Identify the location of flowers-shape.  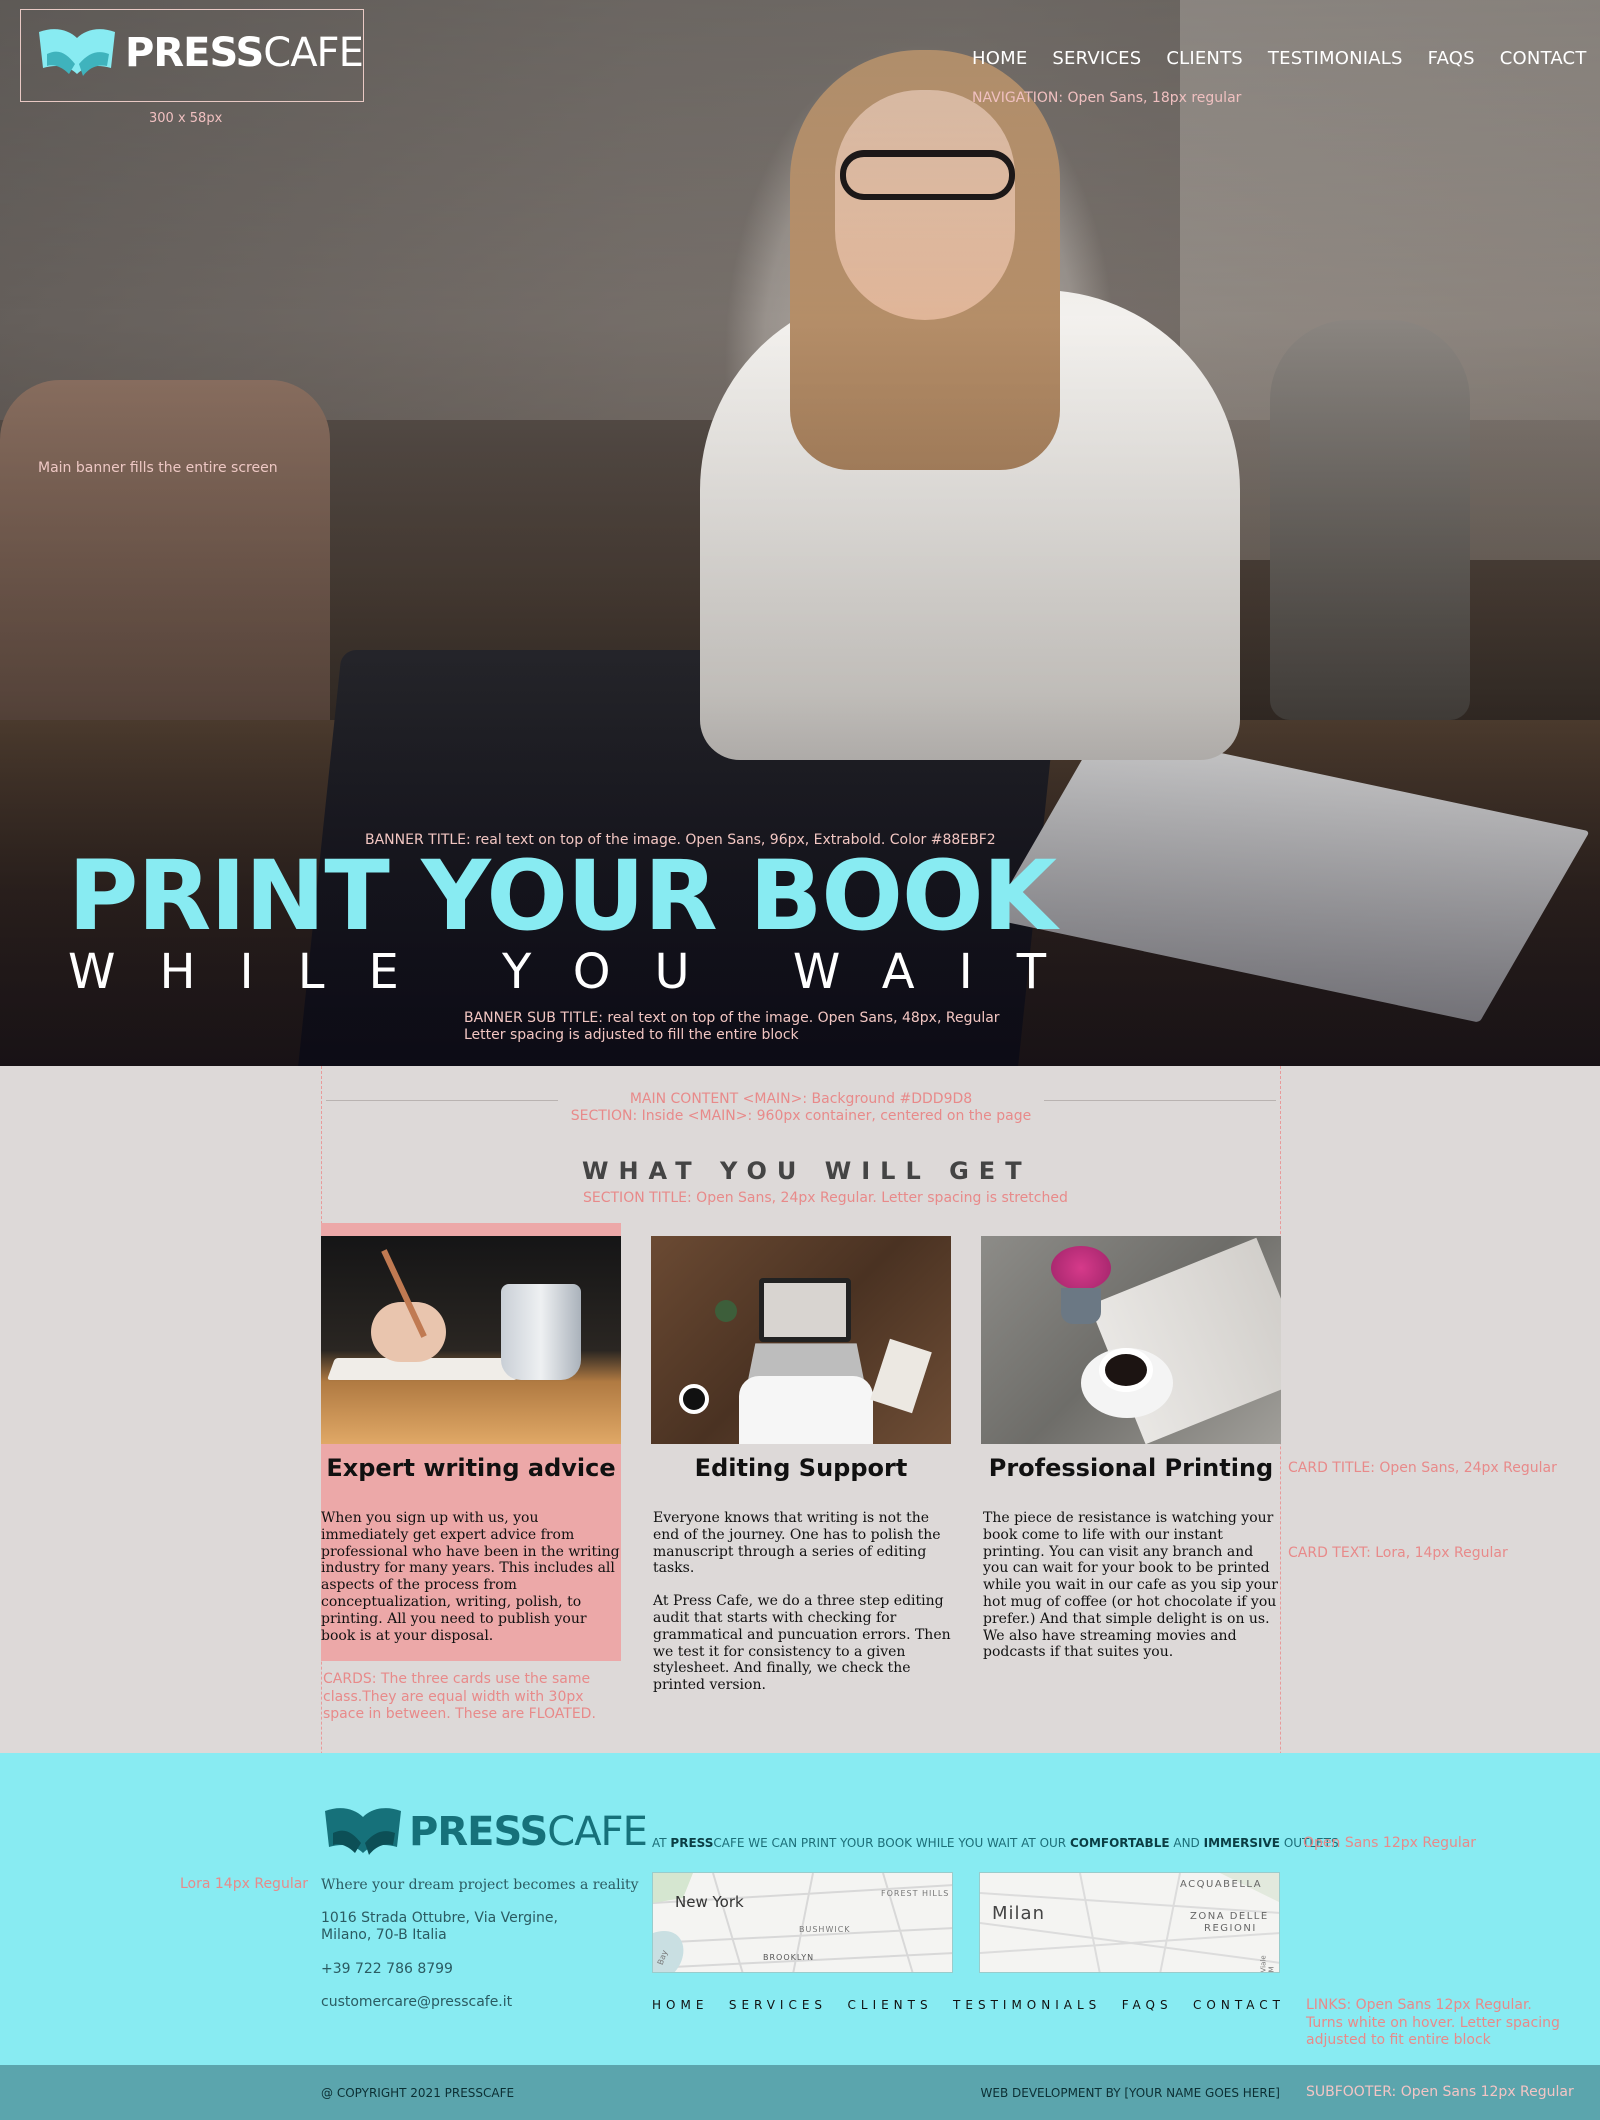
(1081, 1268).